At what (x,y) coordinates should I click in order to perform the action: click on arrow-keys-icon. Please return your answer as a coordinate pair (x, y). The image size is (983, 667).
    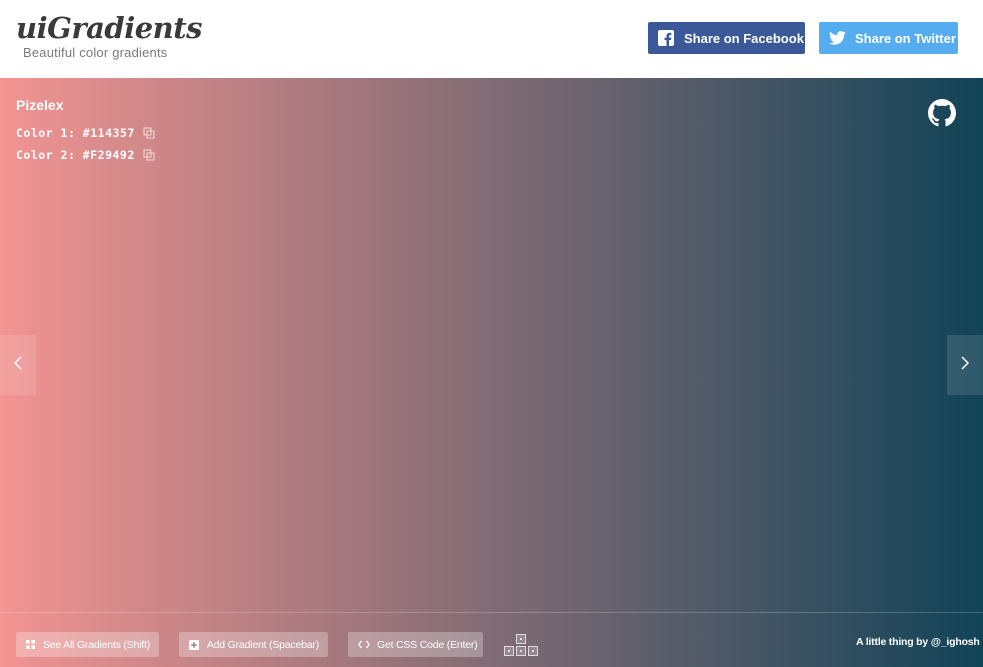
    Looking at the image, I should click on (521, 645).